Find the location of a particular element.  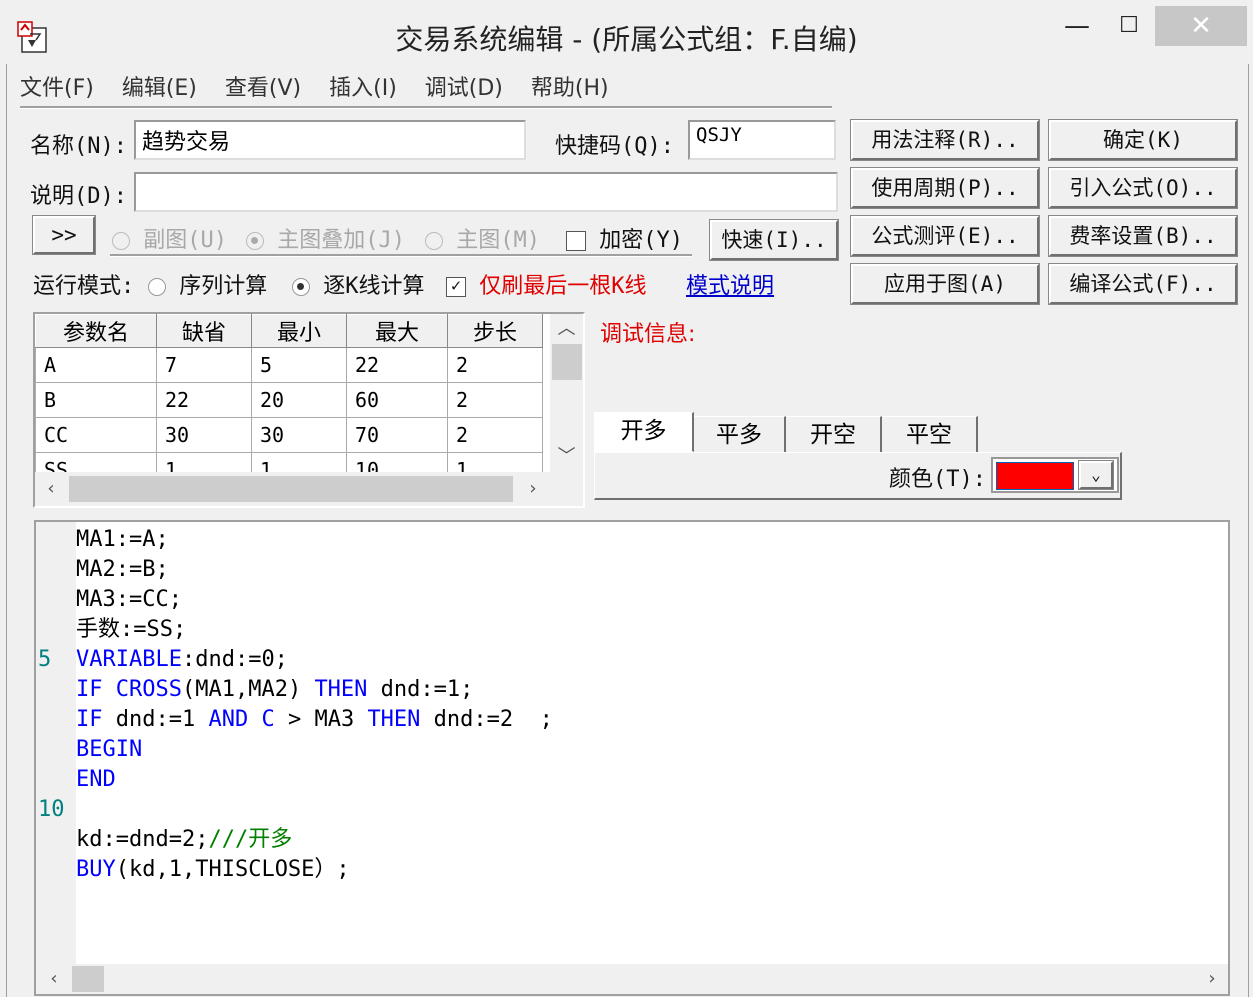

fee-settings-button: 费率设置(B).. is located at coordinates (1143, 236).